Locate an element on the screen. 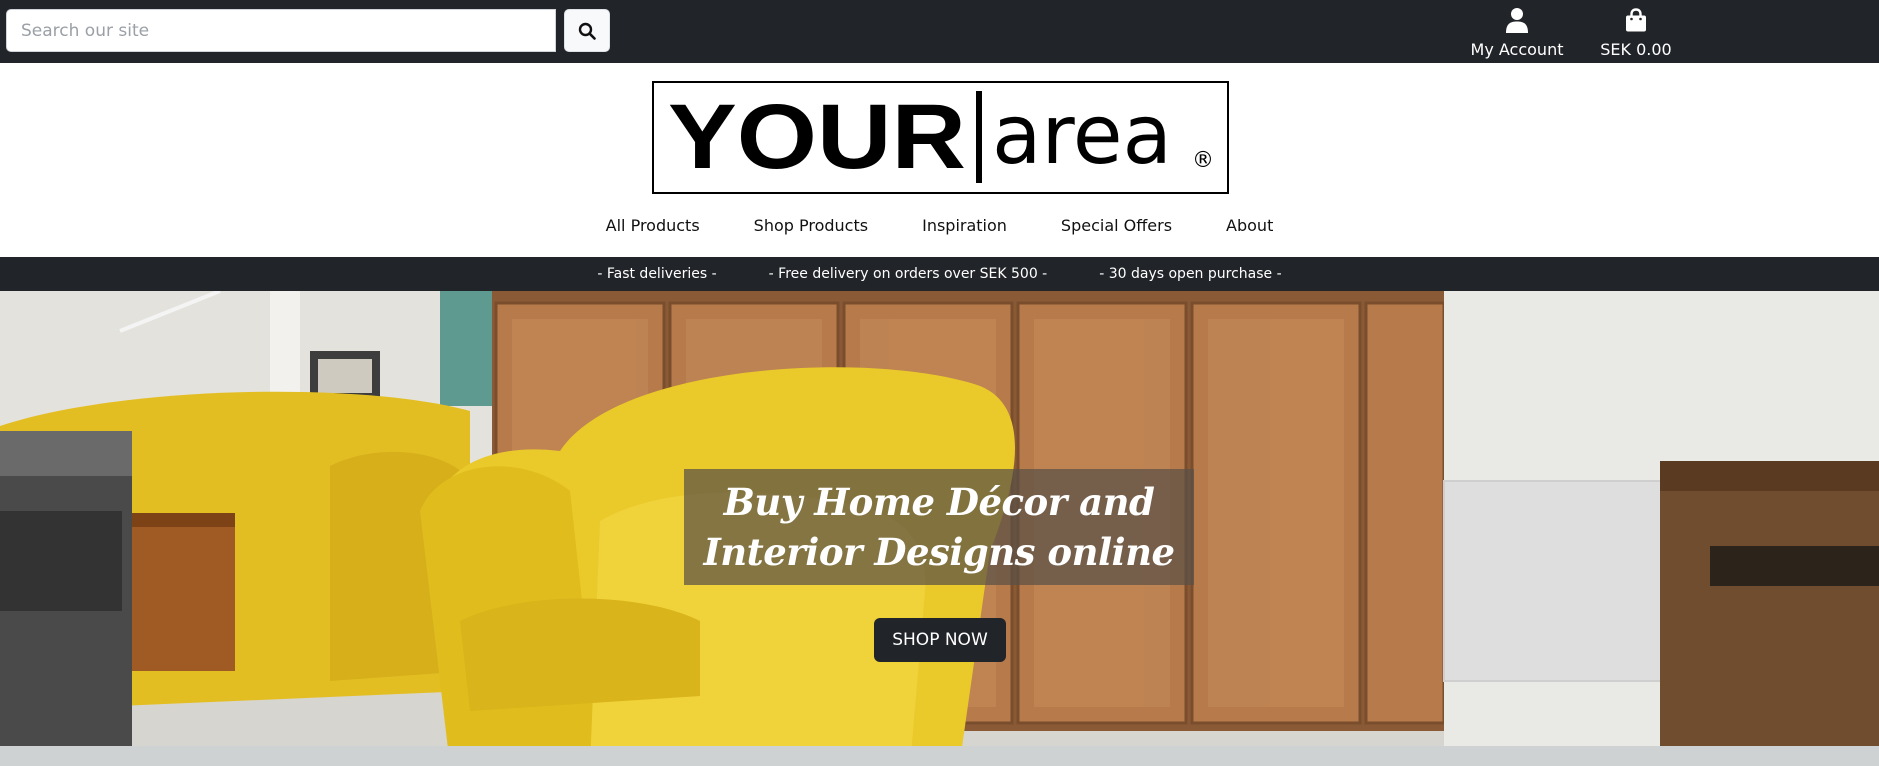 The width and height of the screenshot is (1879, 766). strip-item-open-purchase: - 30 days open purchase - is located at coordinates (1190, 274).